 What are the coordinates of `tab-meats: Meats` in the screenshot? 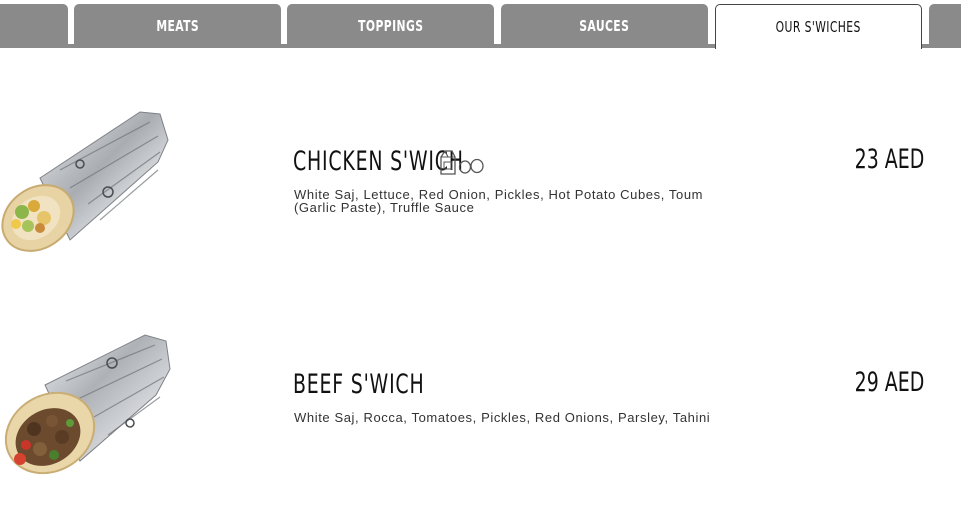 It's located at (177, 26).